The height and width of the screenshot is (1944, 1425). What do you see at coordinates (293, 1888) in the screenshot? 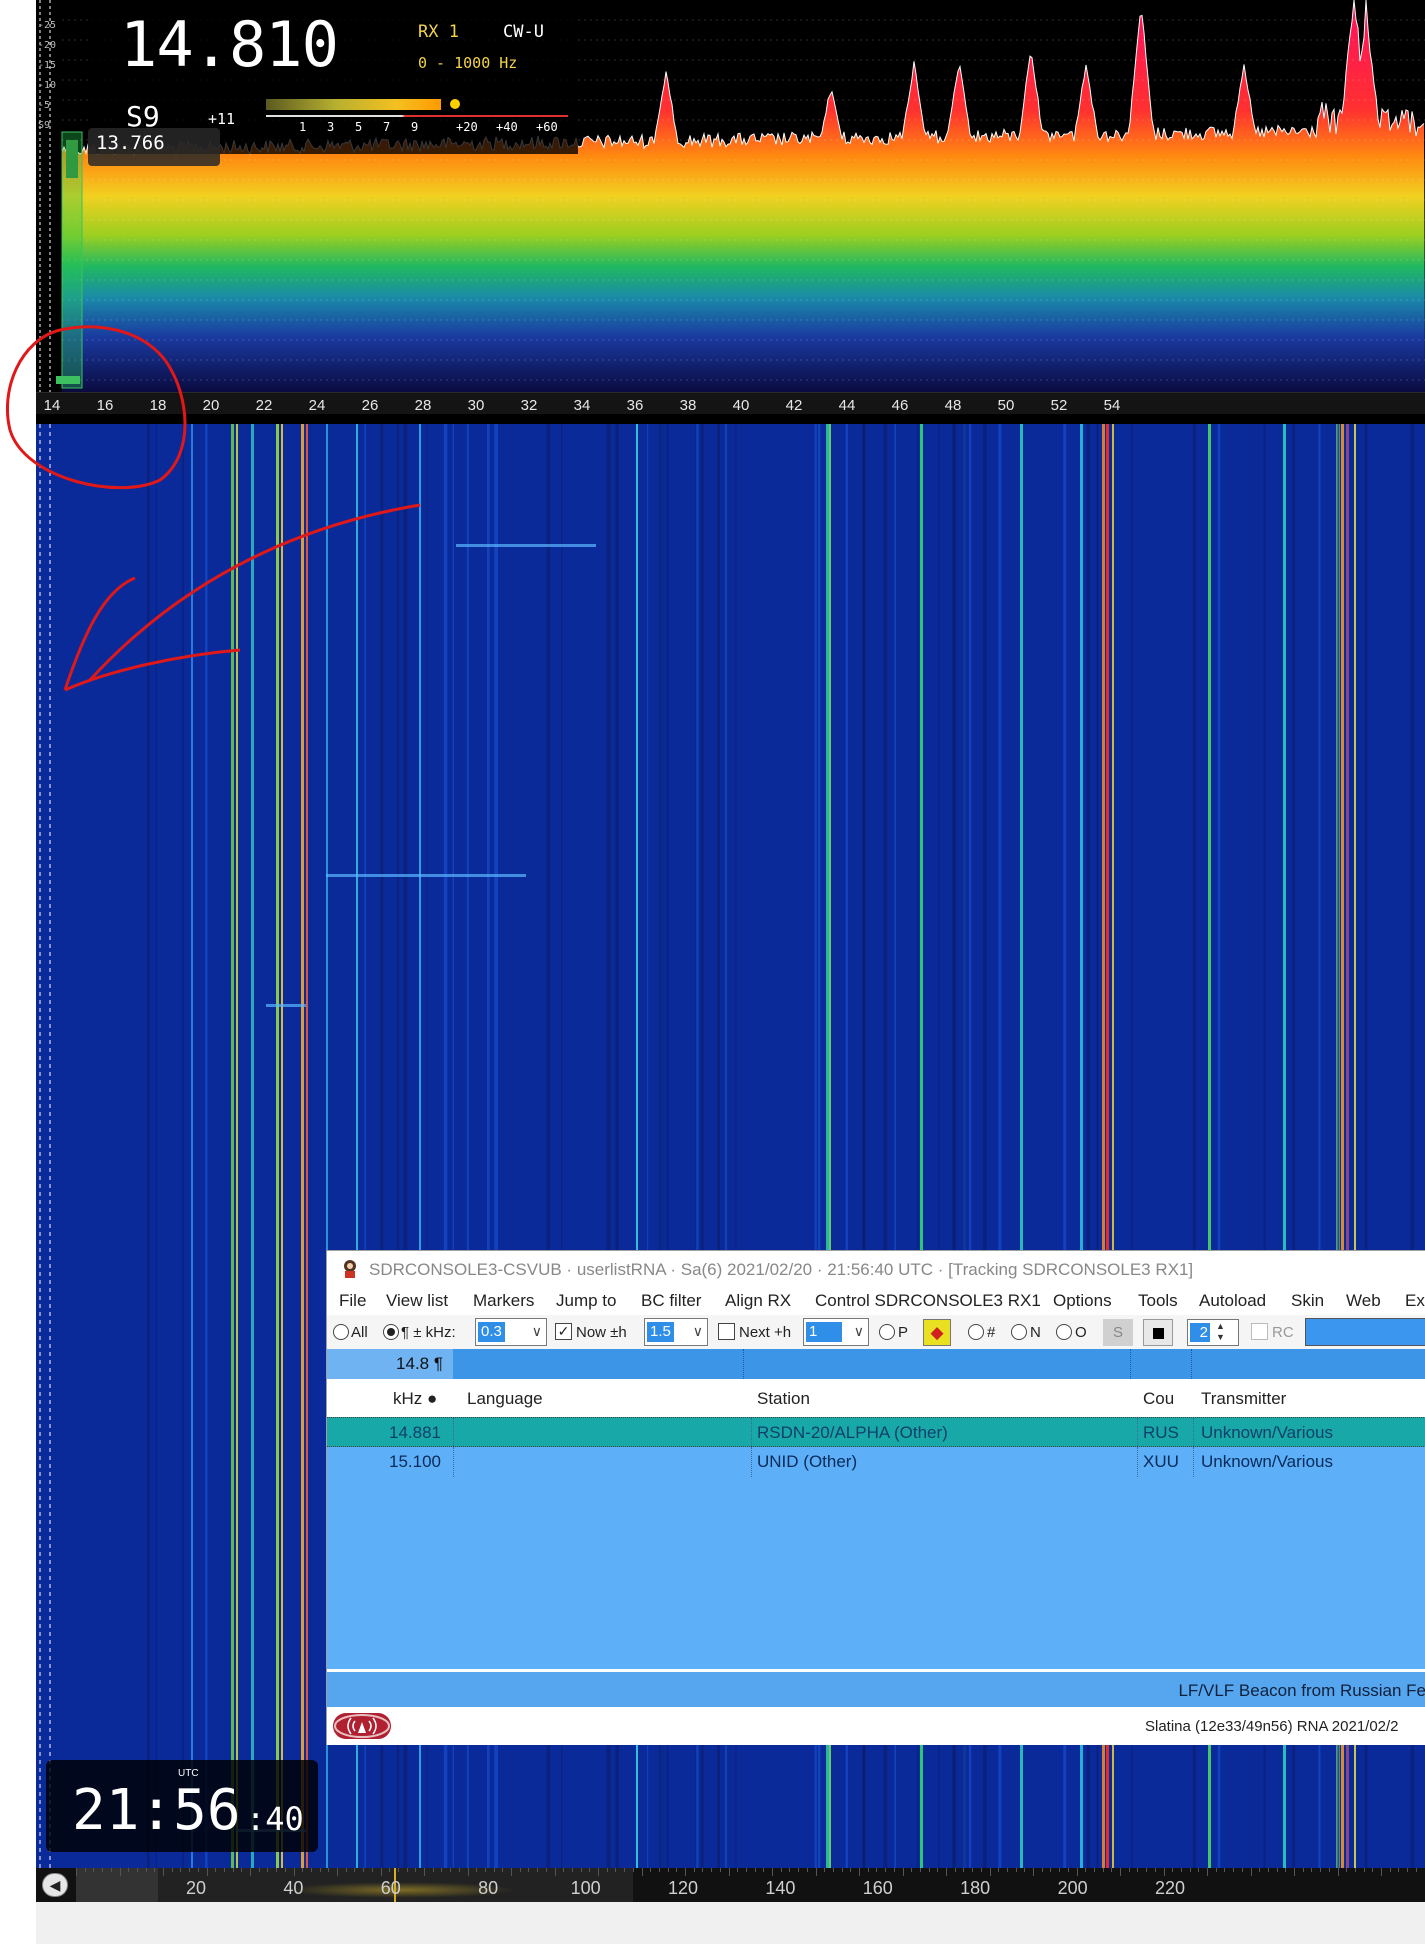
I see `overview-tick-label: 40` at bounding box center [293, 1888].